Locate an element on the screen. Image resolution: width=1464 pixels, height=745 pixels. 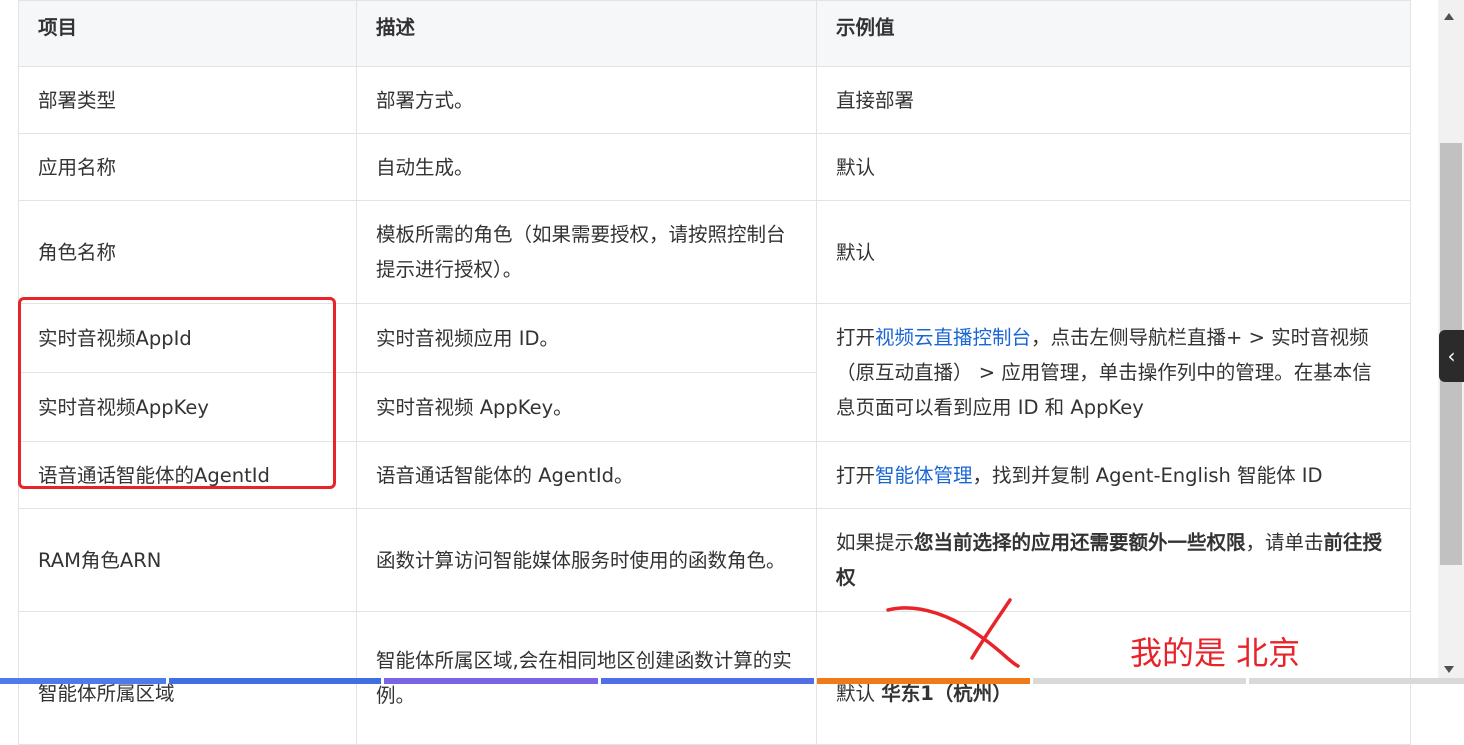
bottom-taskbar-strip is located at coordinates (732, 681).